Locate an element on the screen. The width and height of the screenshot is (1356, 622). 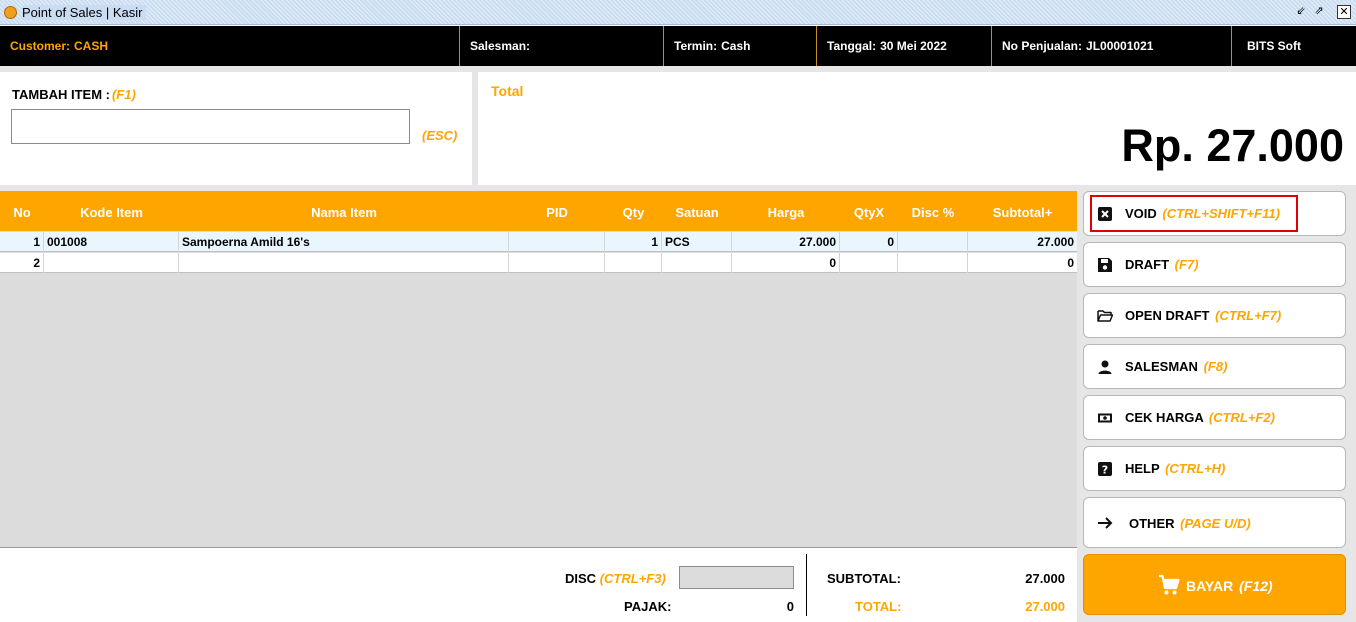
void-label: VOID (CTRL+SHIFT+F11) is located at coordinates (1202, 213).